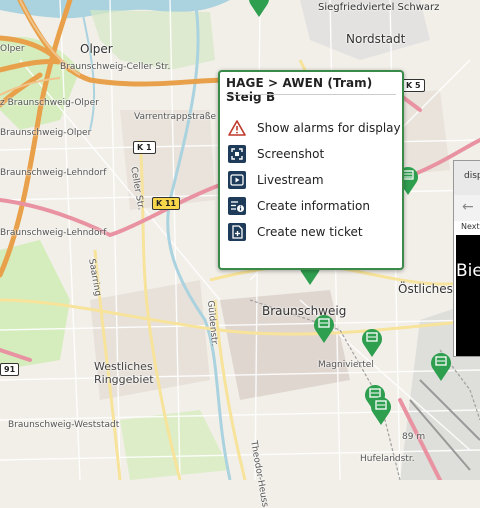 The width and height of the screenshot is (480, 508). I want to click on map-label-altitude: 89 m, so click(414, 437).